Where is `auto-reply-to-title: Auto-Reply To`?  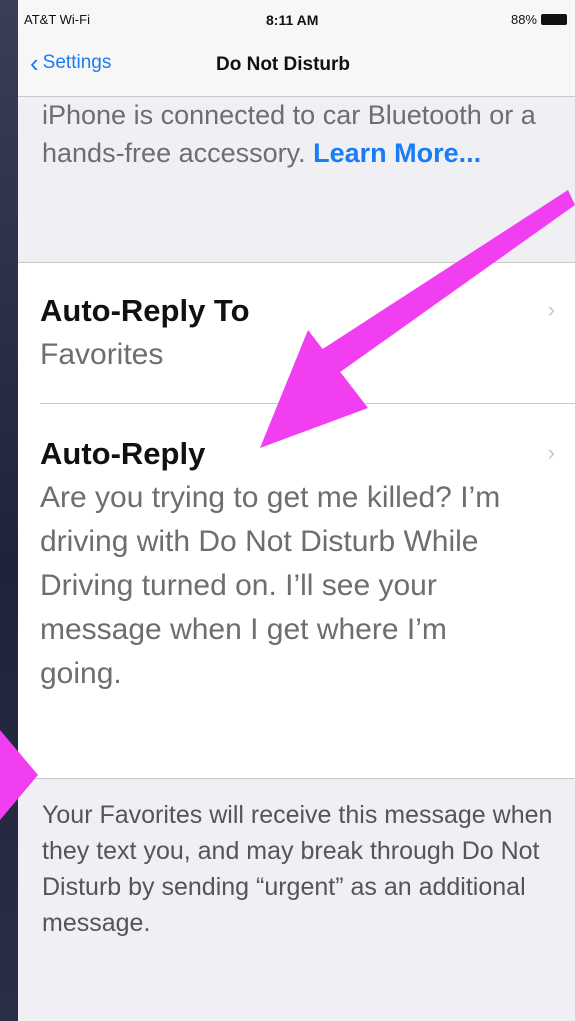 auto-reply-to-title: Auto-Reply To is located at coordinates (145, 310).